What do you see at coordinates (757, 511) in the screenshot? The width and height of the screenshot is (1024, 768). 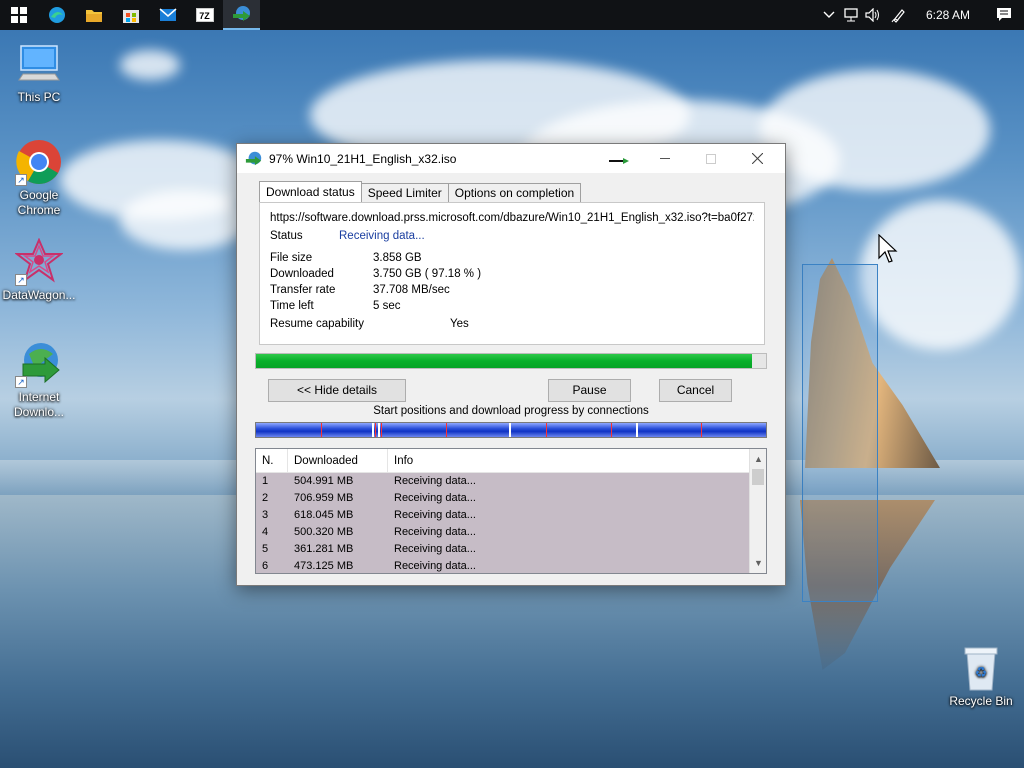 I see `connections-list-scrollbar: ▲ ▼` at bounding box center [757, 511].